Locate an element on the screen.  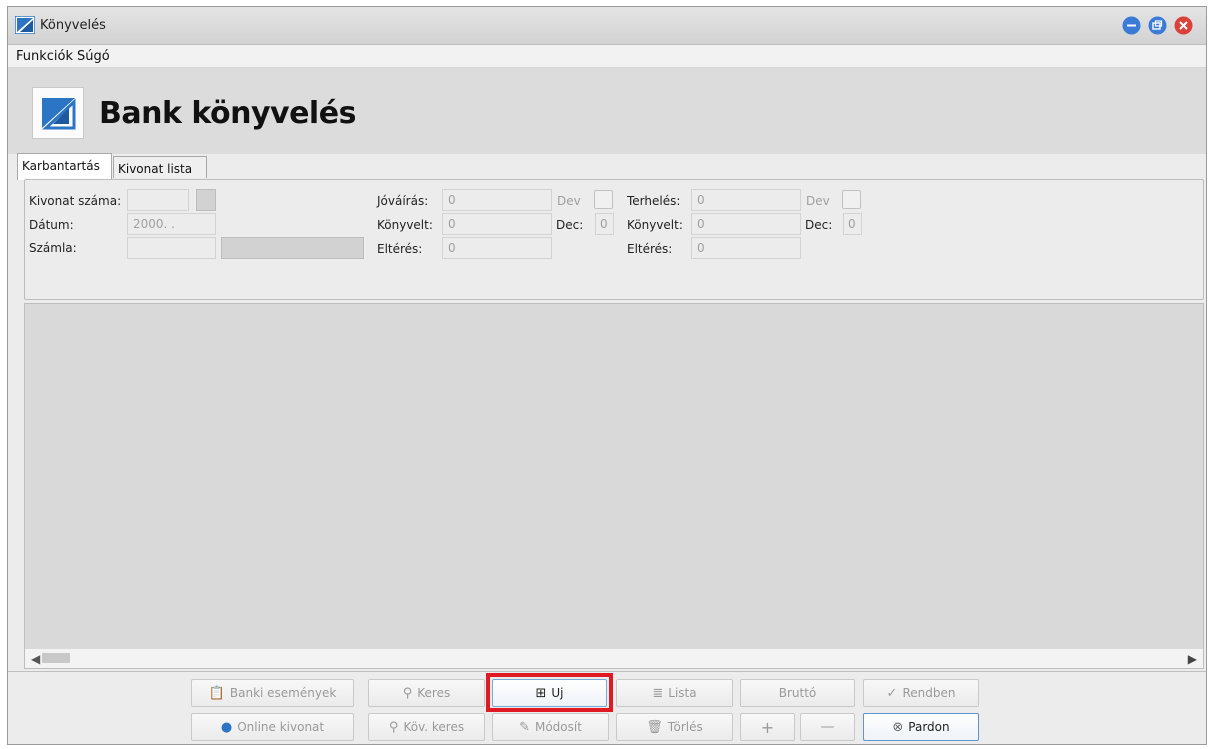
window-title: Könyvelés is located at coordinates (73, 25).